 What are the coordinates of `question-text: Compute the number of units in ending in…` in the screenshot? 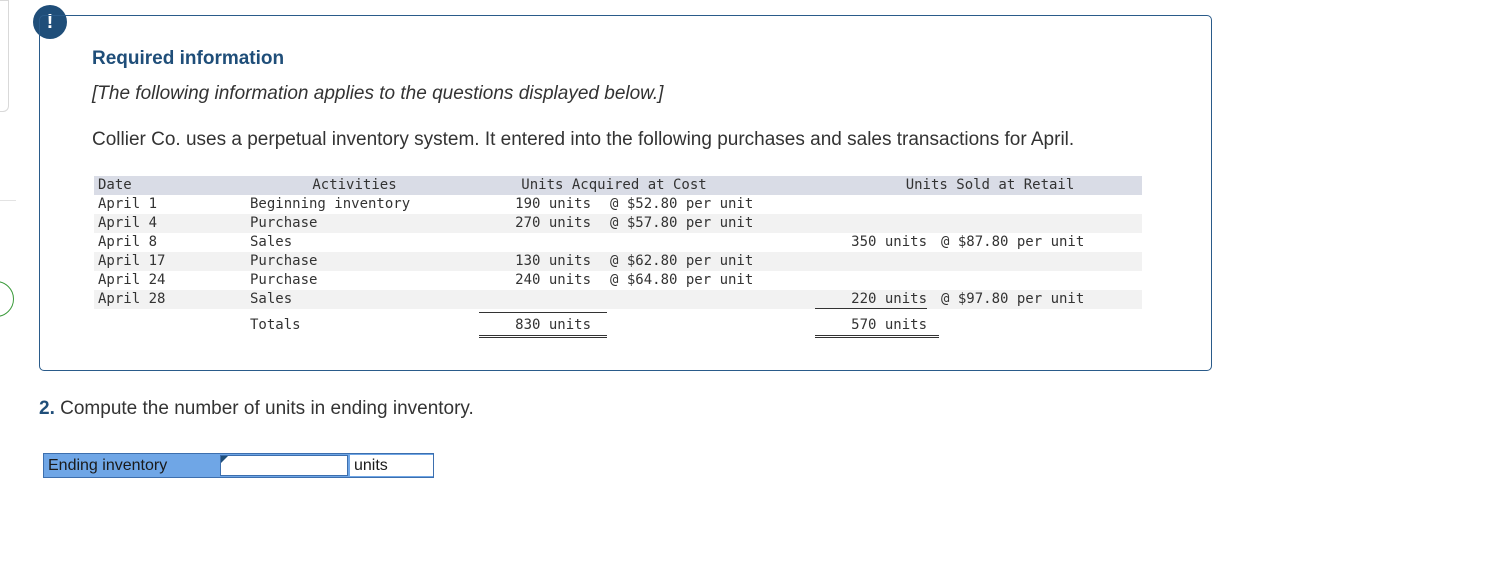 It's located at (264, 408).